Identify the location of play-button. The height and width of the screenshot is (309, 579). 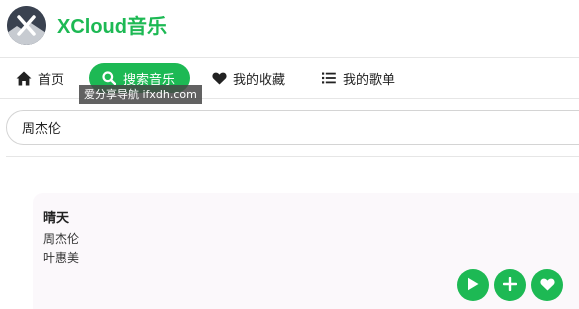
(473, 285).